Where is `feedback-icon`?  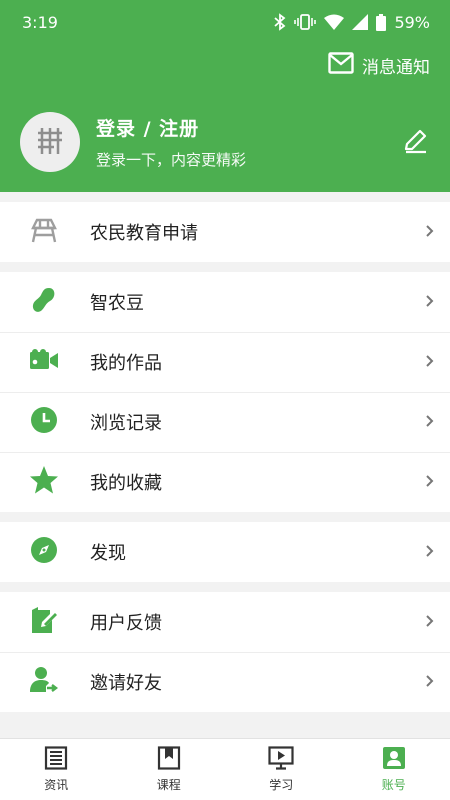 feedback-icon is located at coordinates (44, 622).